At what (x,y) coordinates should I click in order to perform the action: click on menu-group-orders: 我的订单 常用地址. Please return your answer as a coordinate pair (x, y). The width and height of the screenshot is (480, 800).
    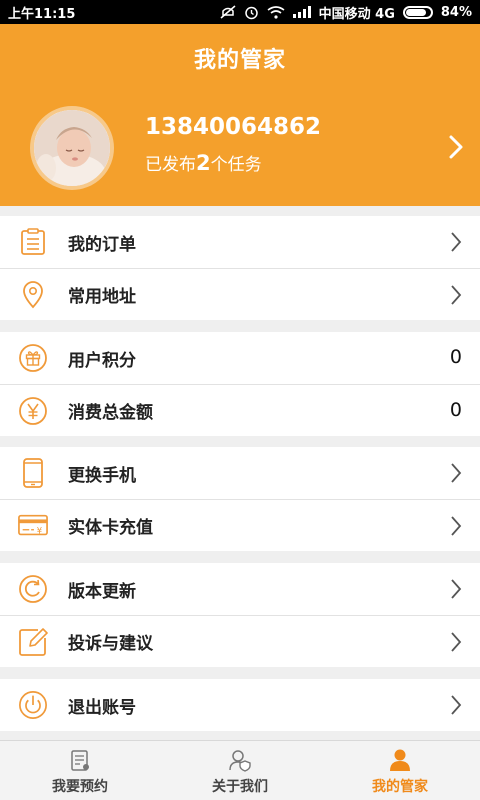
    Looking at the image, I should click on (240, 268).